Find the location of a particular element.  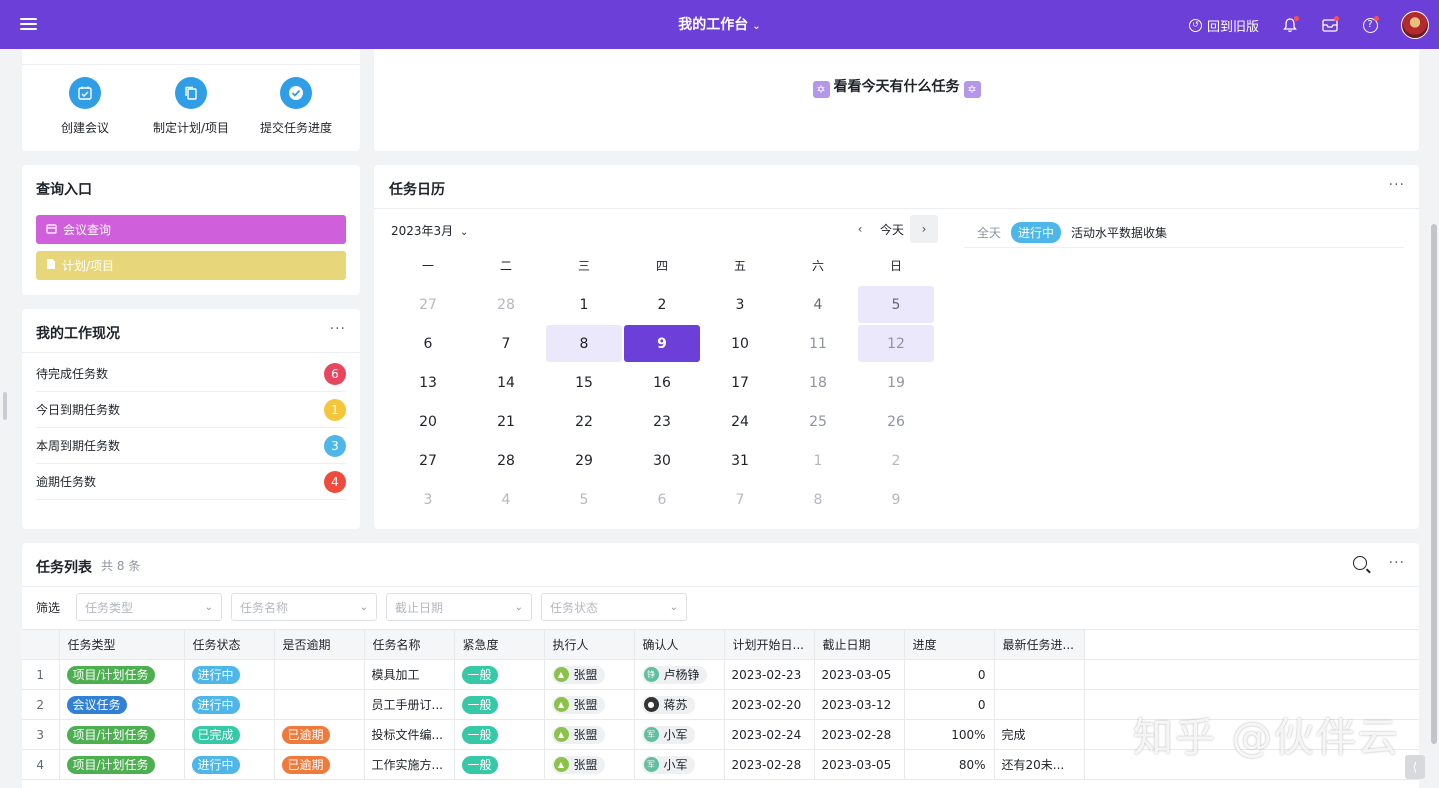

star-icon: ✡ is located at coordinates (972, 89).